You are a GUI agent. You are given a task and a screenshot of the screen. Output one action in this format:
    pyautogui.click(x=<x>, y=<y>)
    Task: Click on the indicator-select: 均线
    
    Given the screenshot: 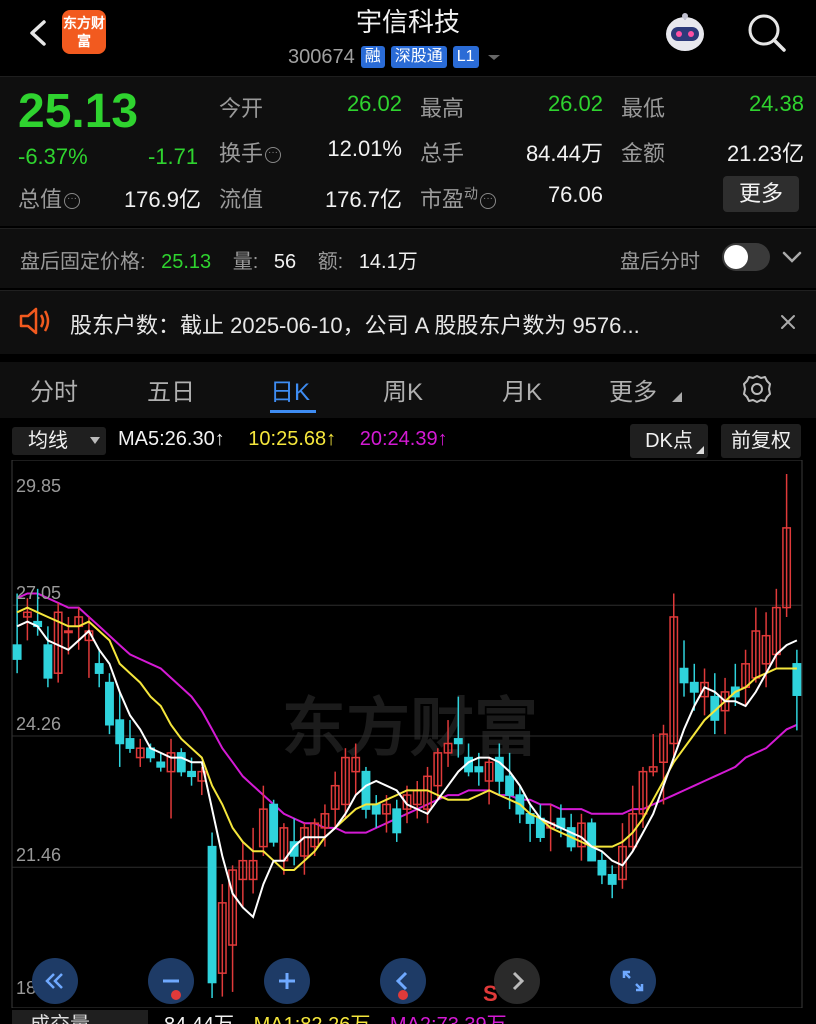 What is the action you would take?
    pyautogui.click(x=59, y=441)
    